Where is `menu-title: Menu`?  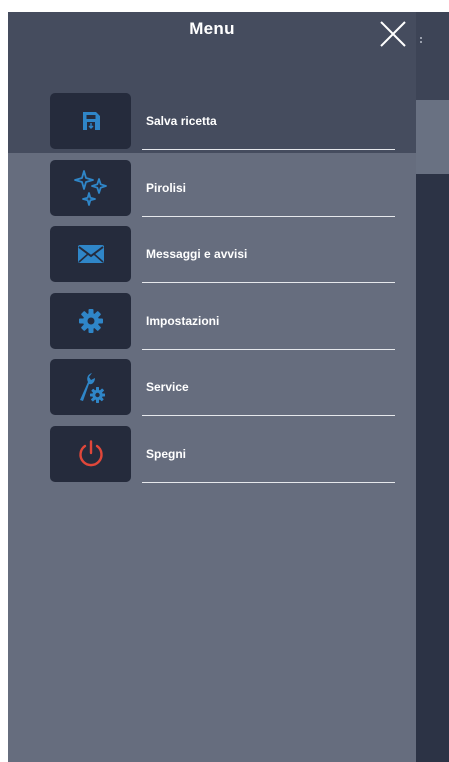 menu-title: Menu is located at coordinates (212, 28).